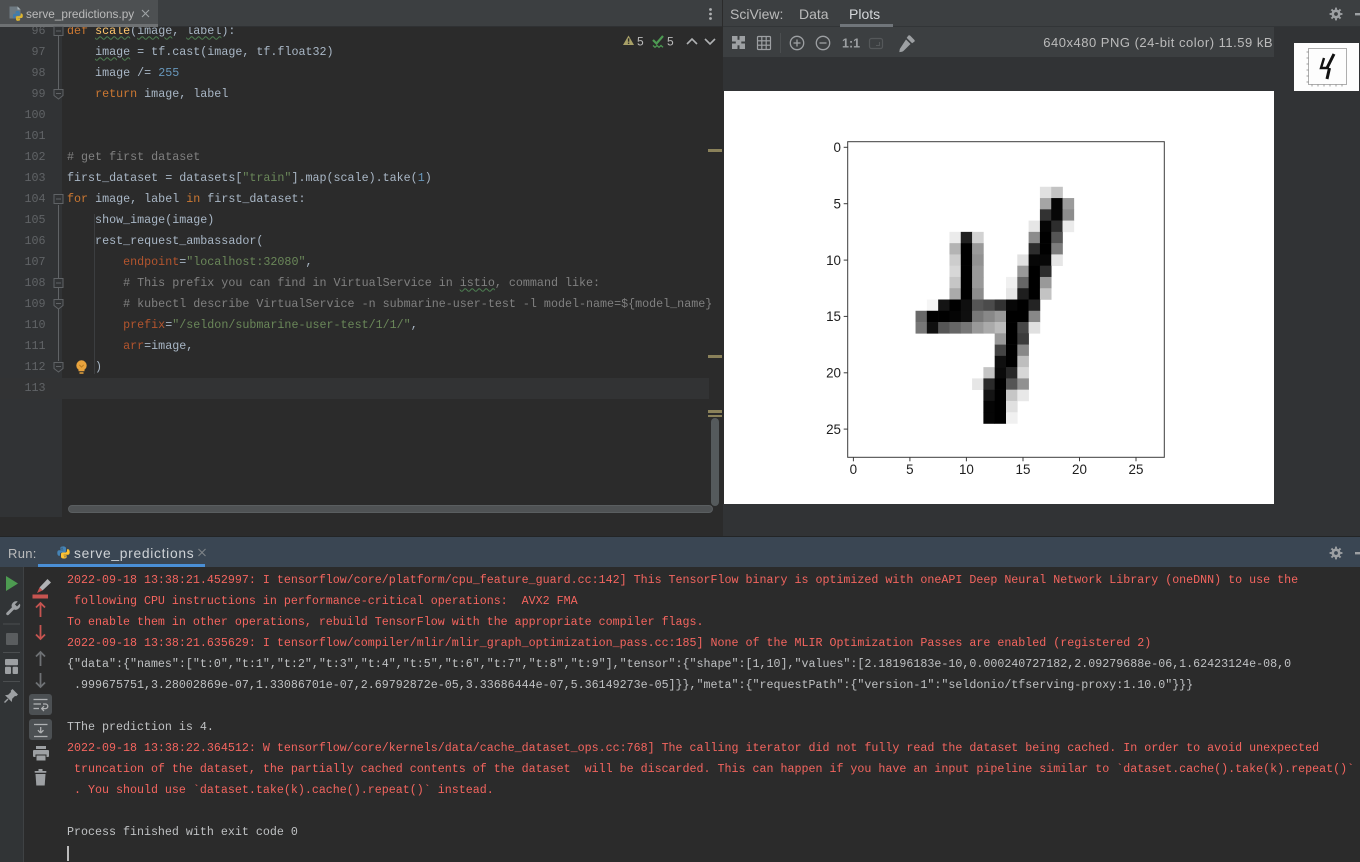  I want to click on svg-text: 1:1, so click(851, 44).